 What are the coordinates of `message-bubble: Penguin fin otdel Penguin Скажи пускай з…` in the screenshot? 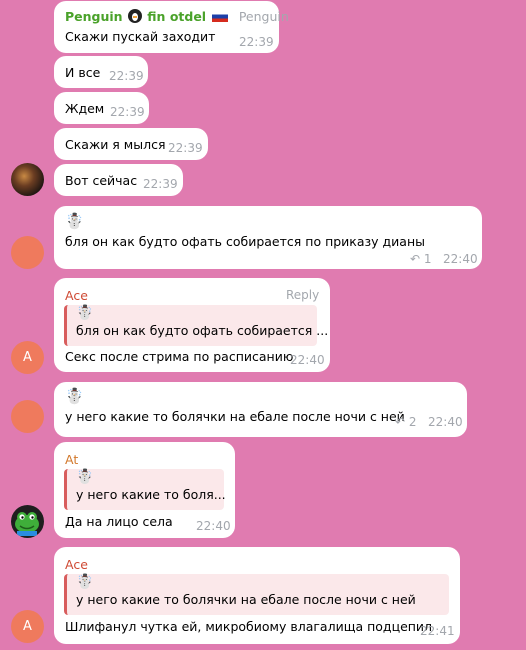 It's located at (171, 27).